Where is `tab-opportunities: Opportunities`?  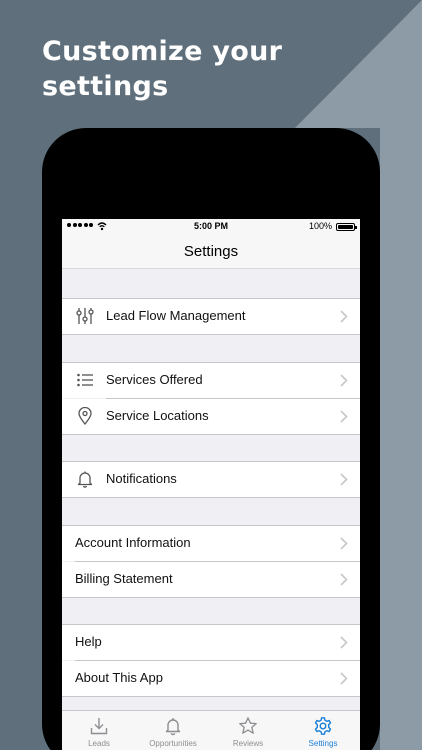 tab-opportunities: Opportunities is located at coordinates (173, 730).